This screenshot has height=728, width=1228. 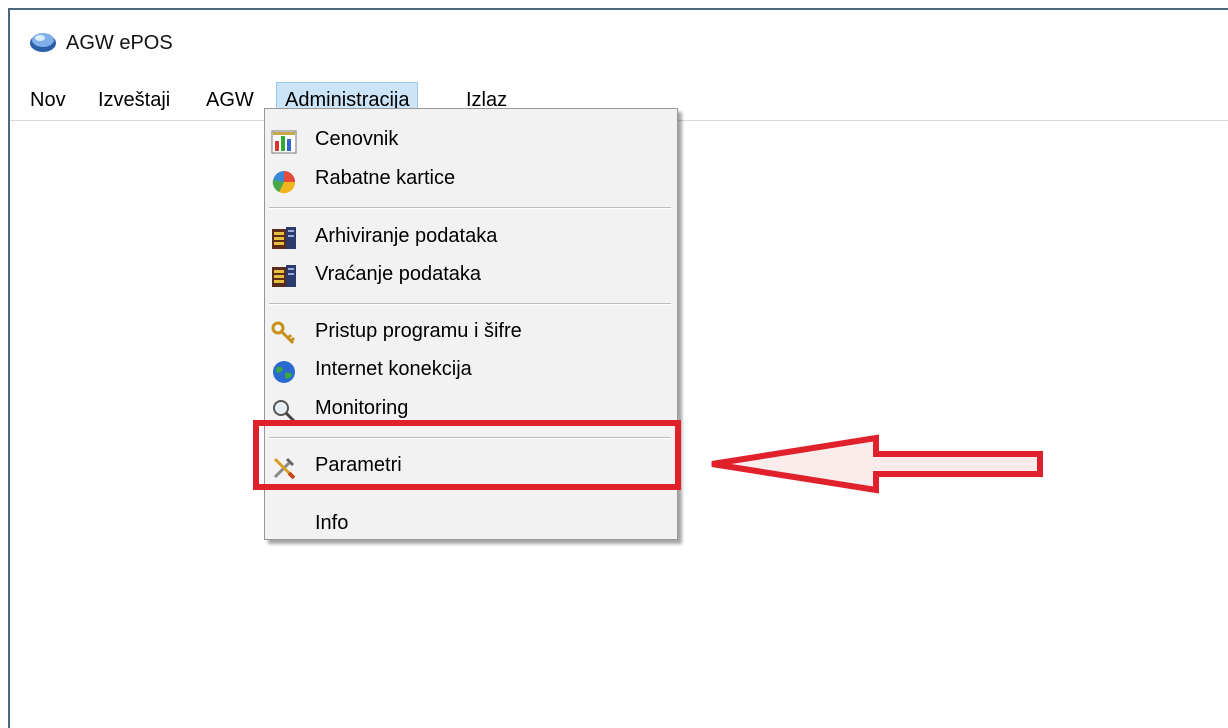 What do you see at coordinates (471, 525) in the screenshot?
I see `menu-item-info: Info` at bounding box center [471, 525].